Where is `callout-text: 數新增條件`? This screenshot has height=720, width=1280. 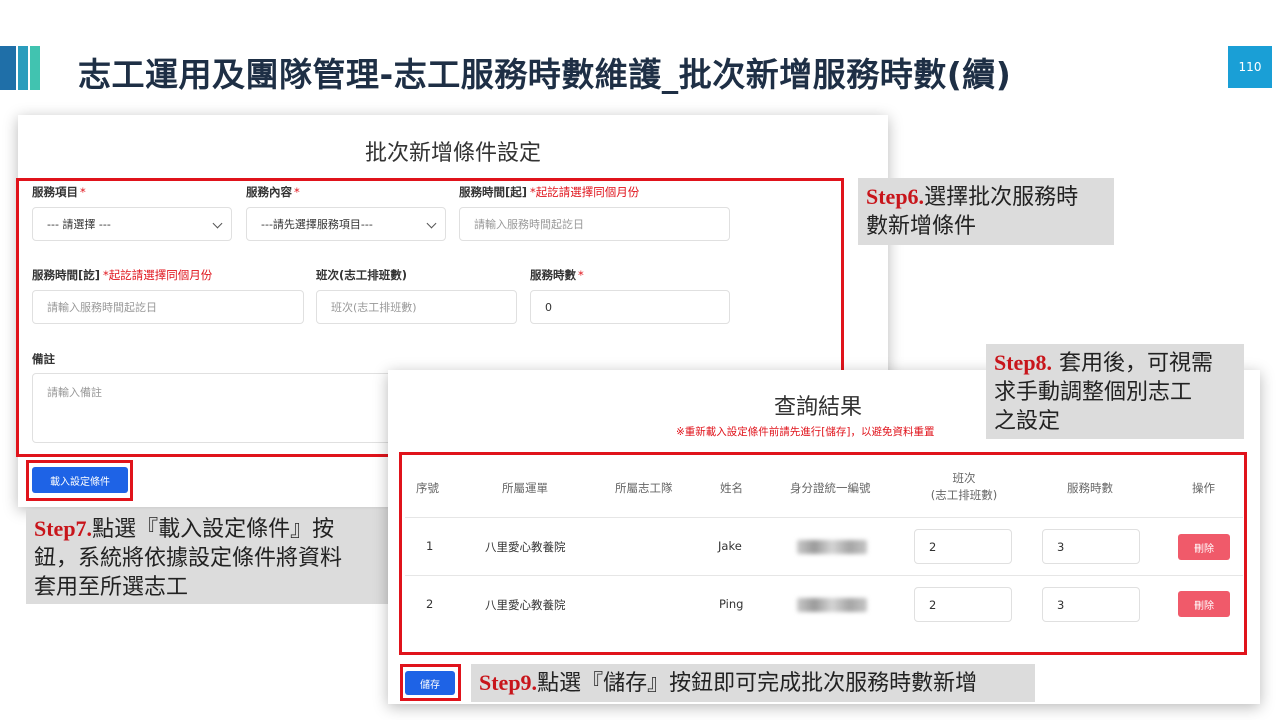
callout-text: 數新增條件 is located at coordinates (921, 226).